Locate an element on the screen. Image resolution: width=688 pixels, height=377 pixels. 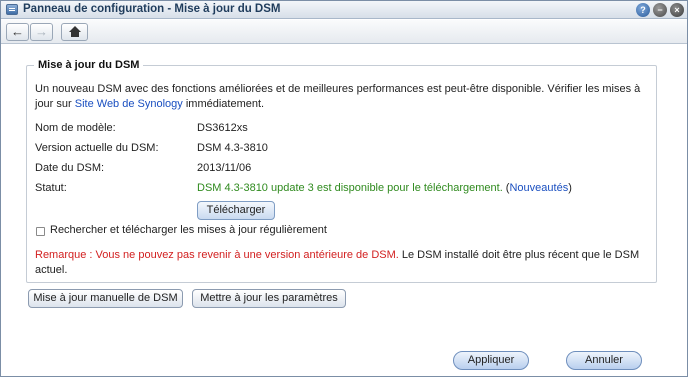
arrow-left-icon: ← is located at coordinates (17, 31).